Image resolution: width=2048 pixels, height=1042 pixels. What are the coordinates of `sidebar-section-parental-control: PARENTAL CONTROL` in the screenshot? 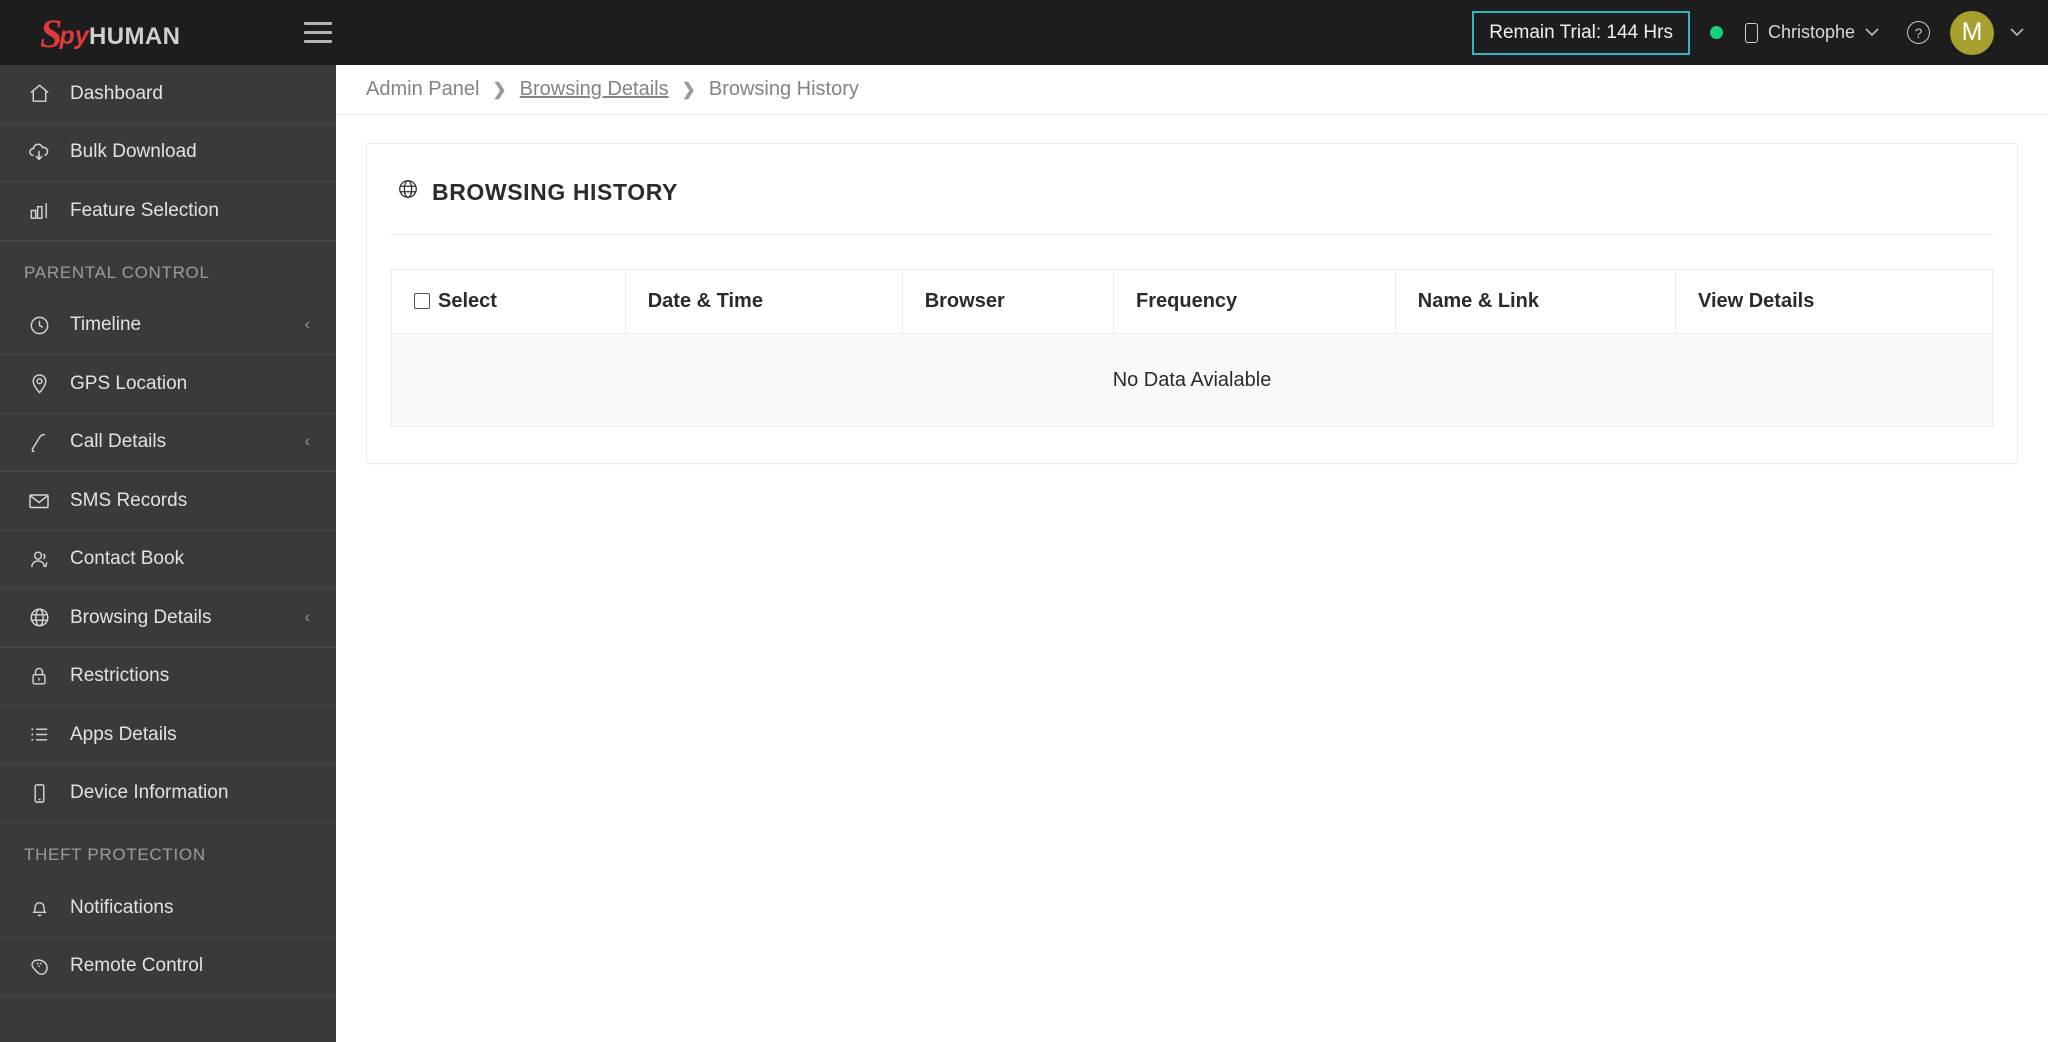 It's located at (117, 272).